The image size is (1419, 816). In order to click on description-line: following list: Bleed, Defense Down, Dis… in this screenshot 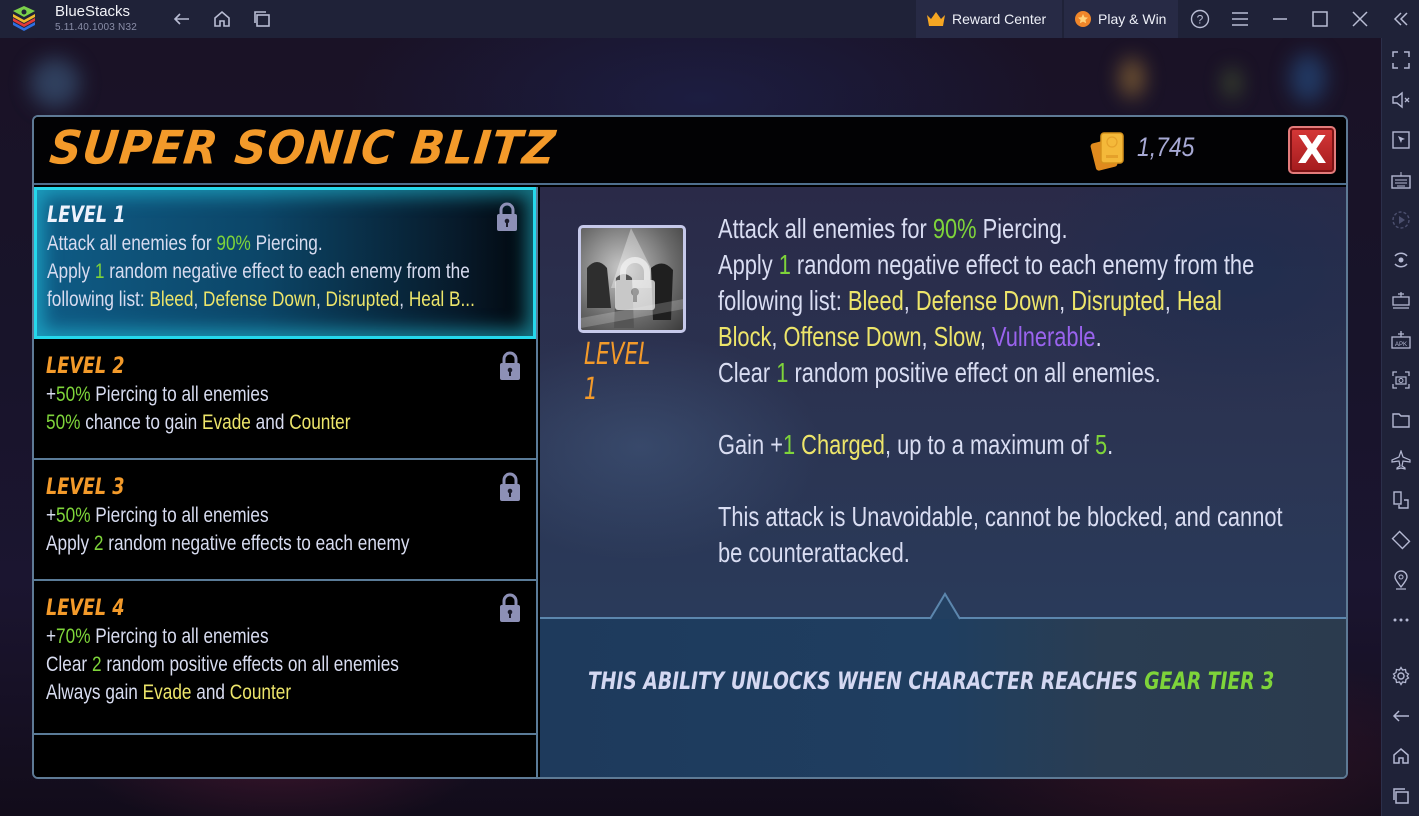, I will do `click(261, 300)`.